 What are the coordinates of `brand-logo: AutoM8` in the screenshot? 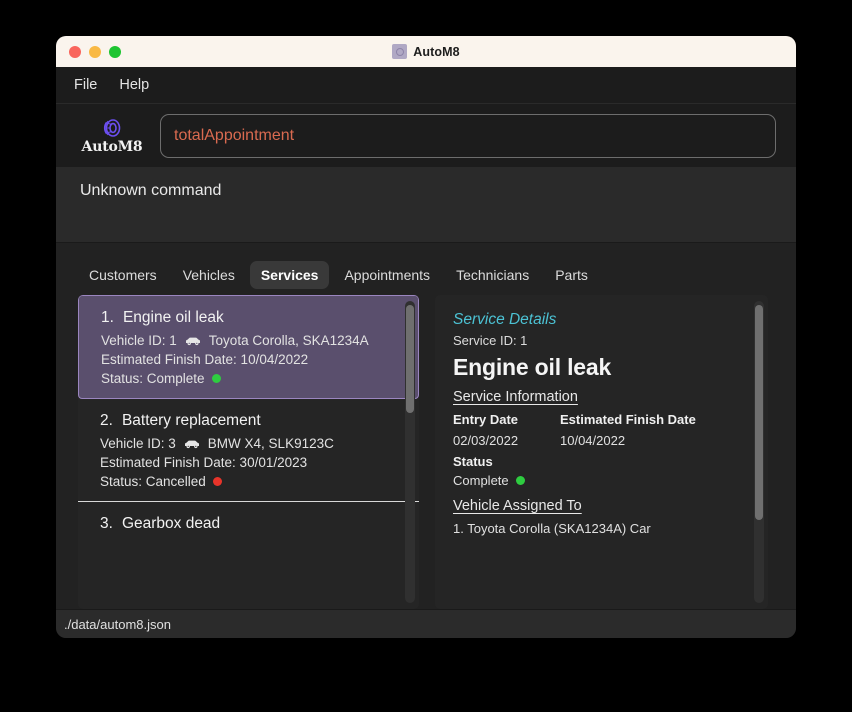 It's located at (112, 135).